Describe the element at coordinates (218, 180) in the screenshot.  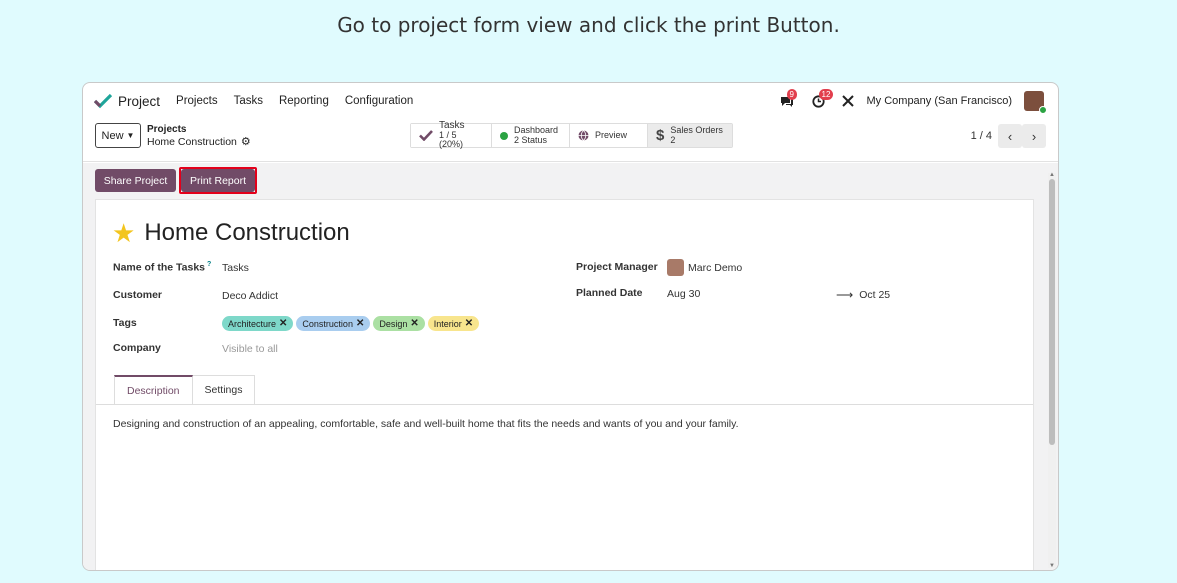
I see `print-report-button: Print Report` at that location.